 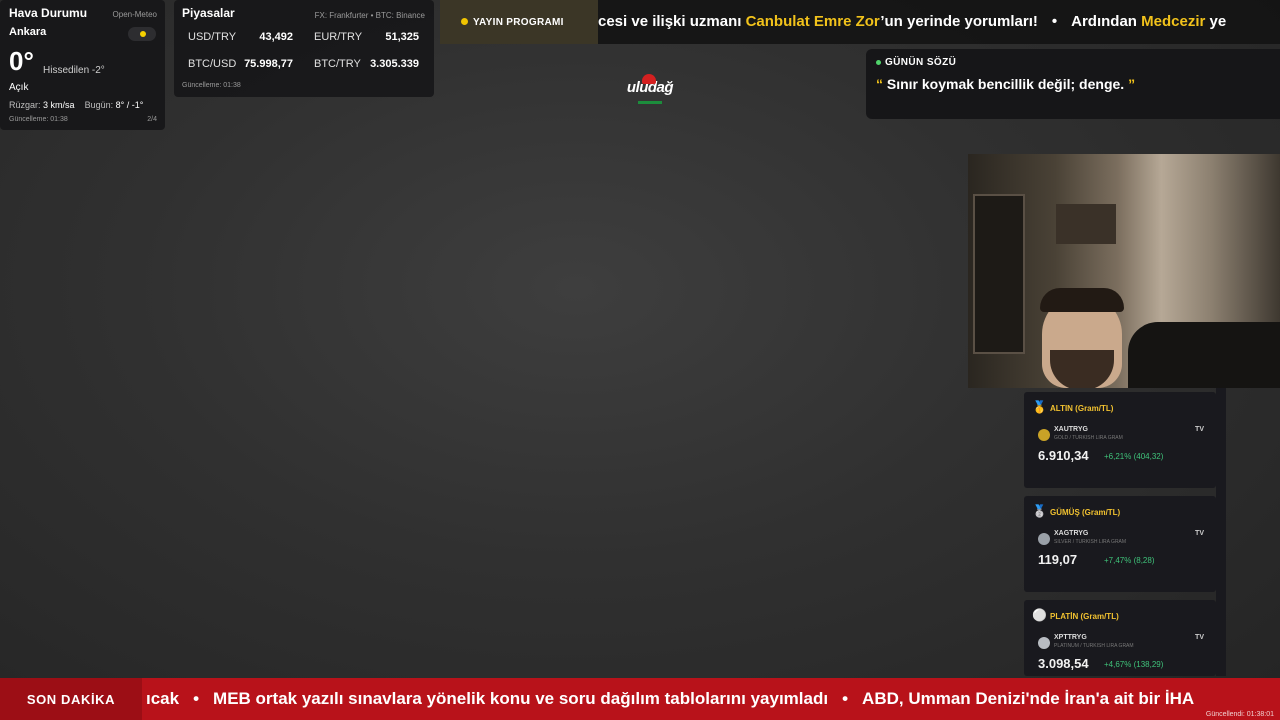 I want to click on quote-open-mark: “, so click(x=879, y=84).